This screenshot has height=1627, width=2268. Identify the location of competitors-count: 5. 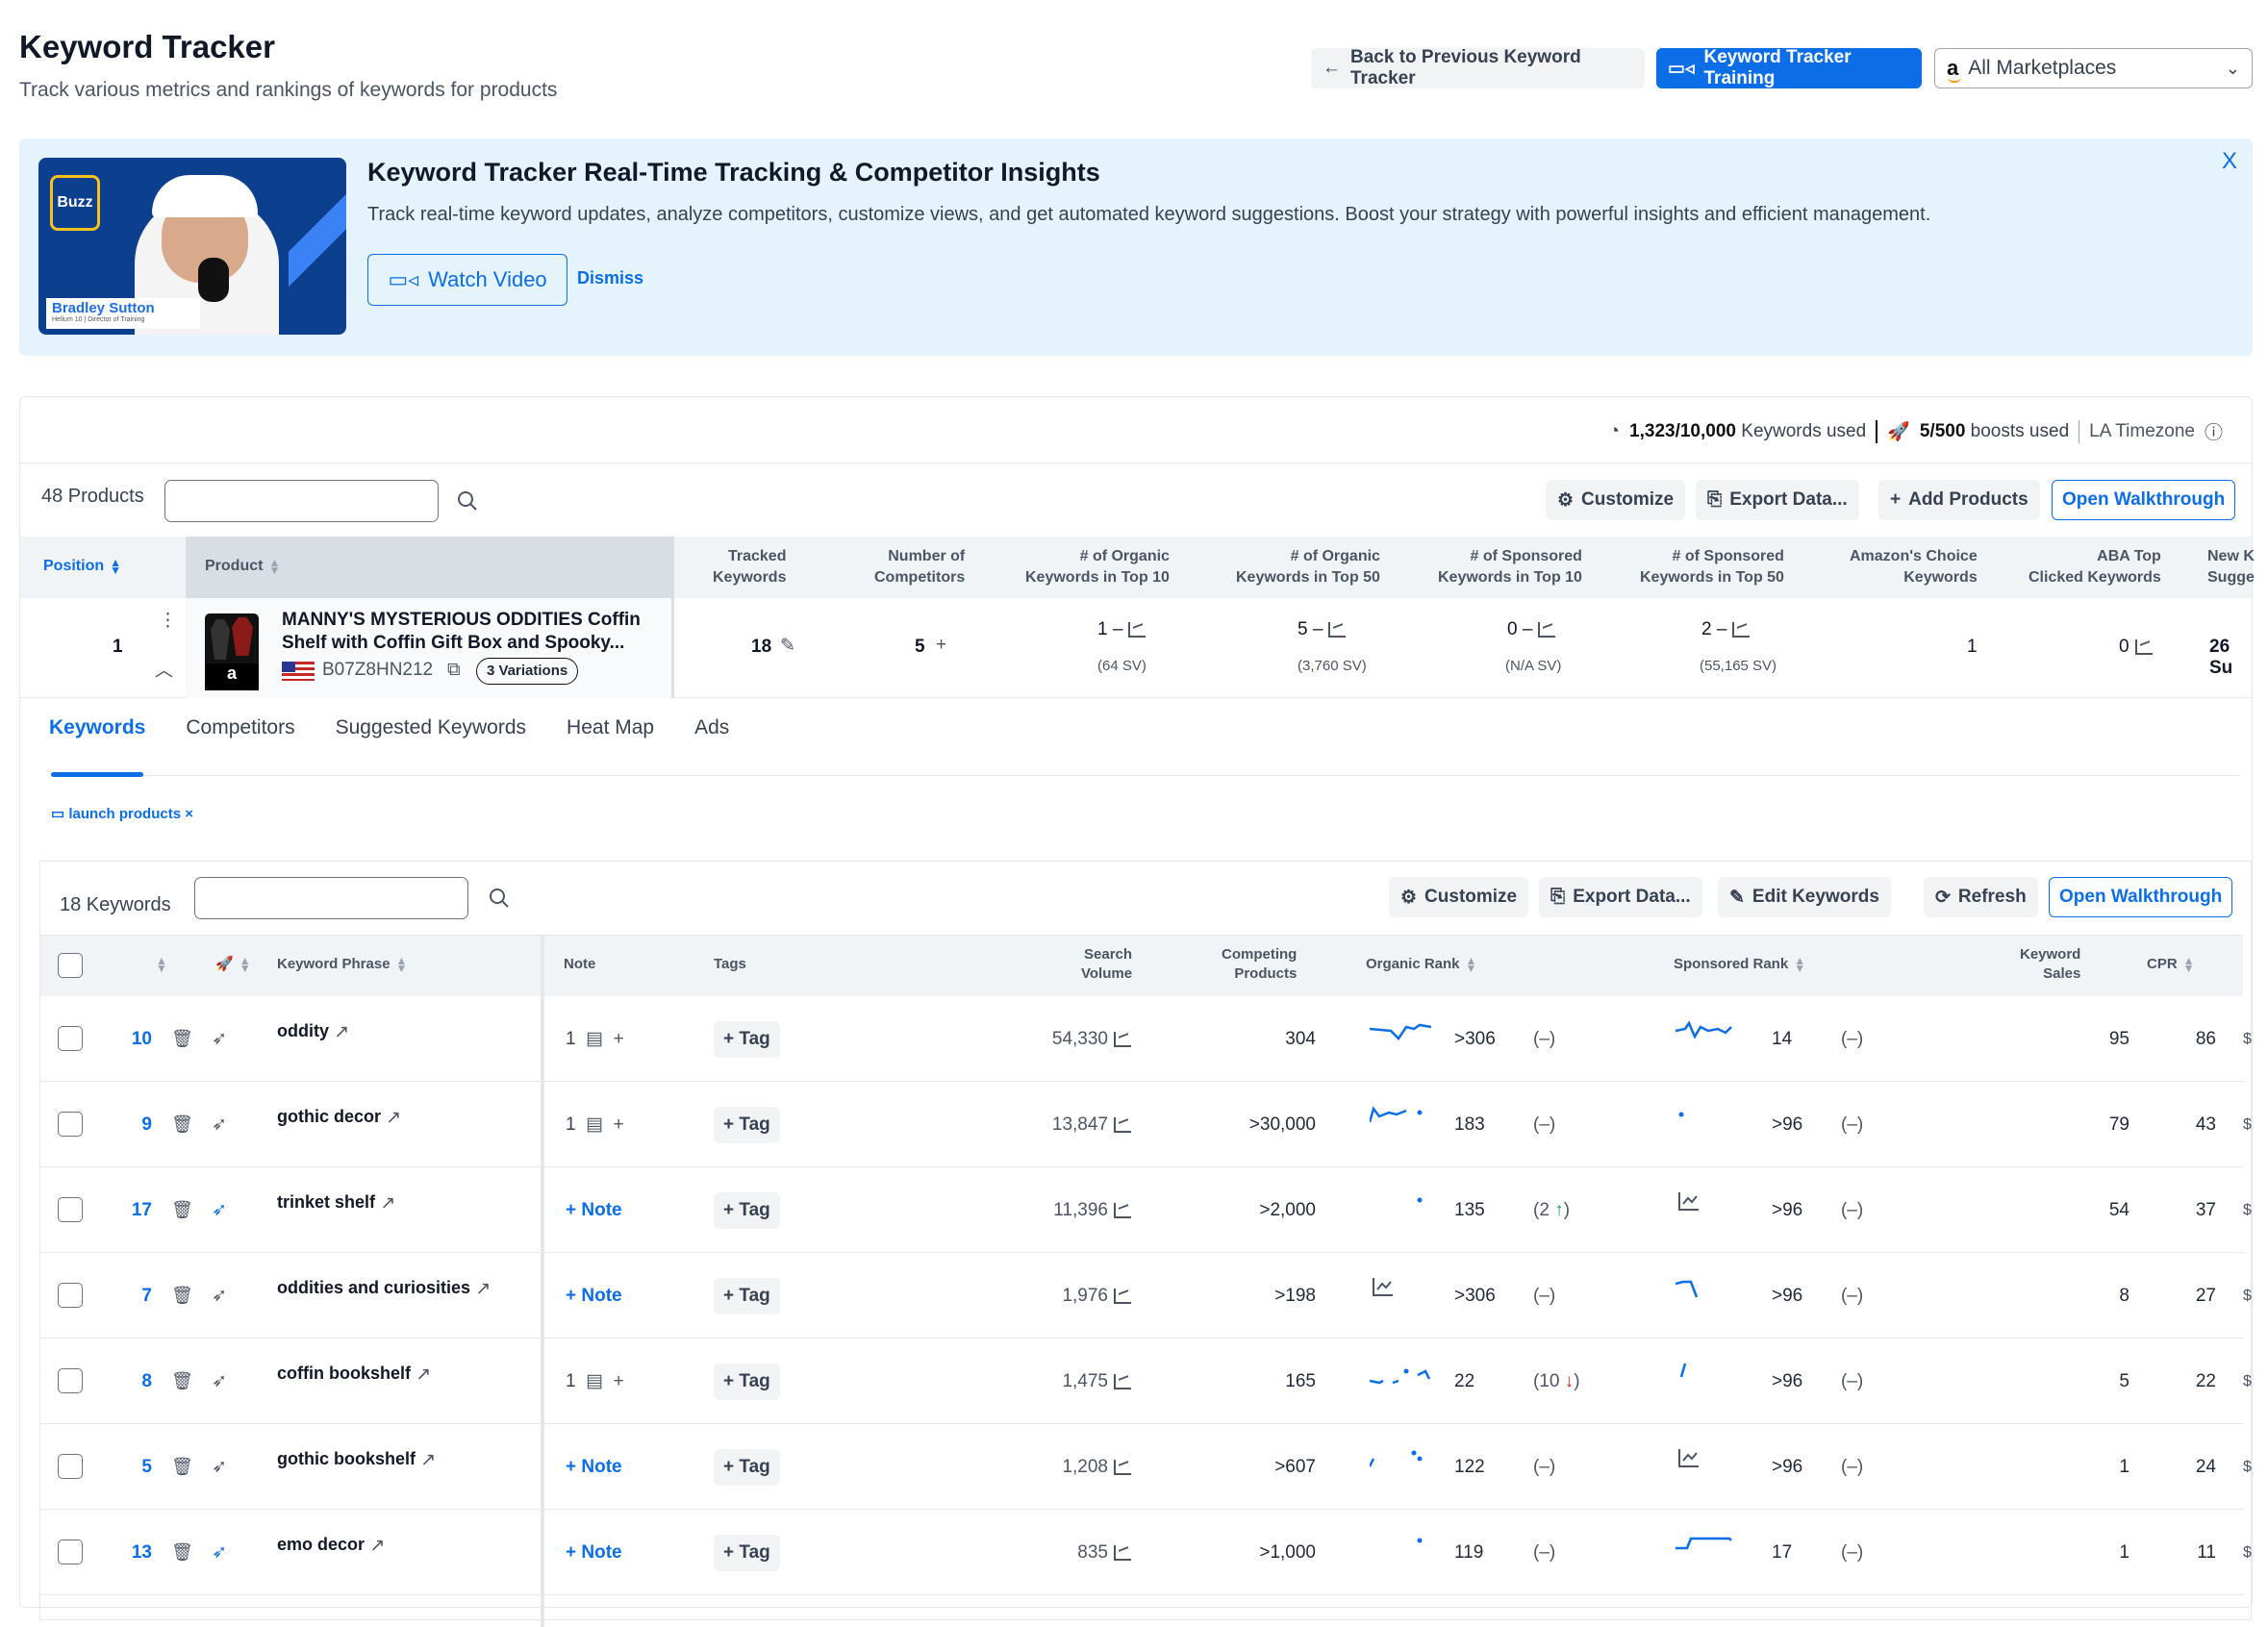
(920, 647).